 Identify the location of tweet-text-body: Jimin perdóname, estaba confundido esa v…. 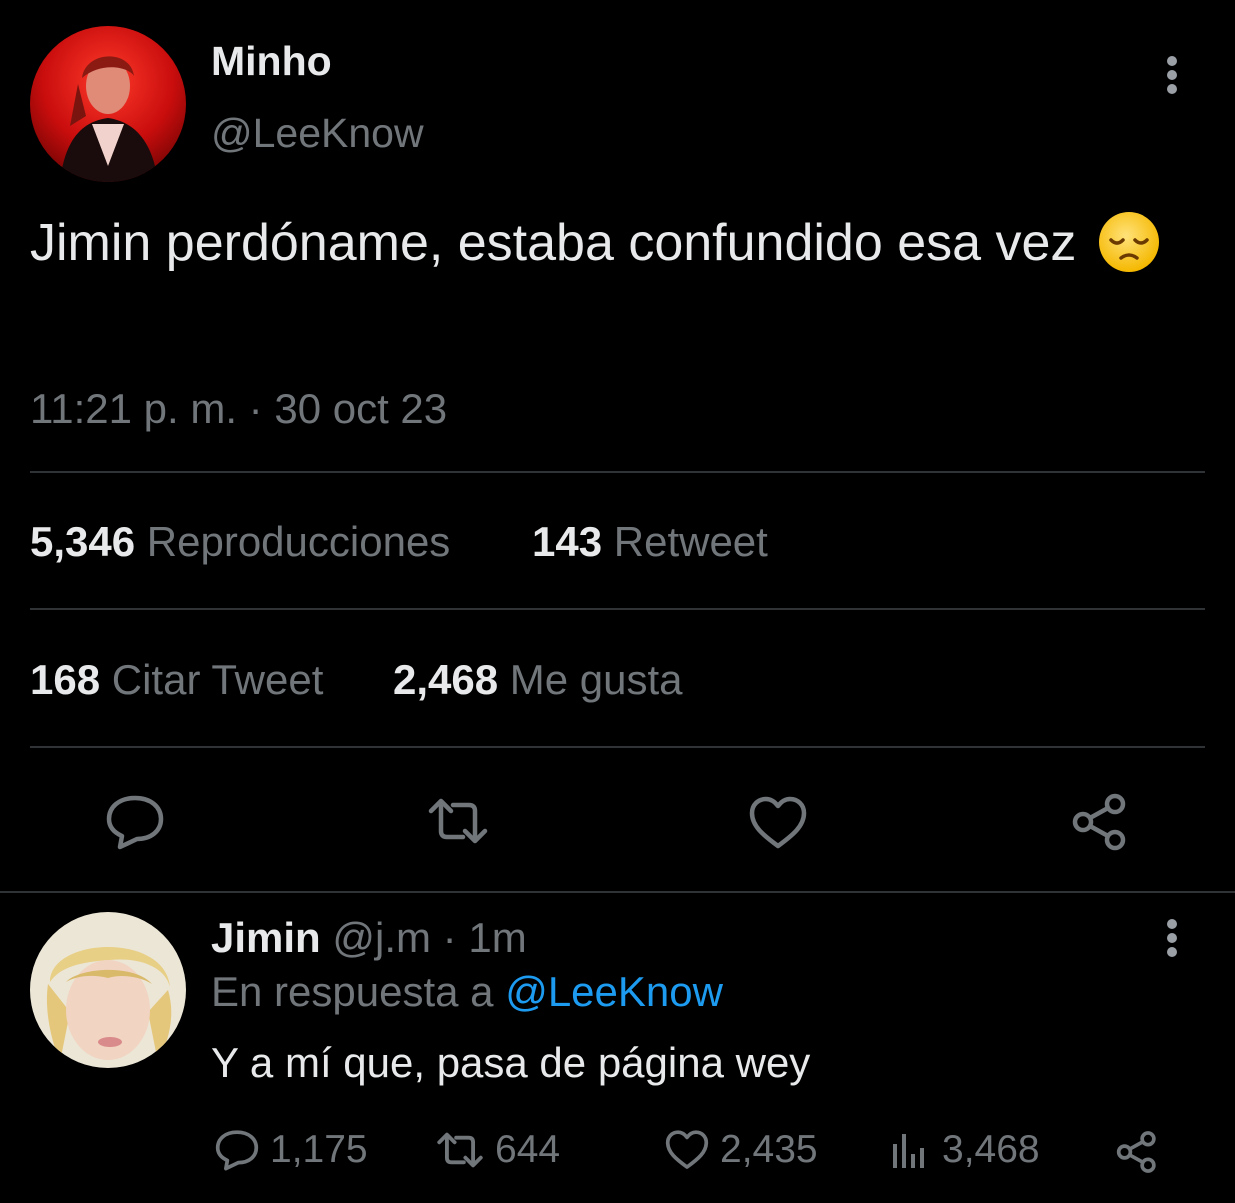
(553, 243).